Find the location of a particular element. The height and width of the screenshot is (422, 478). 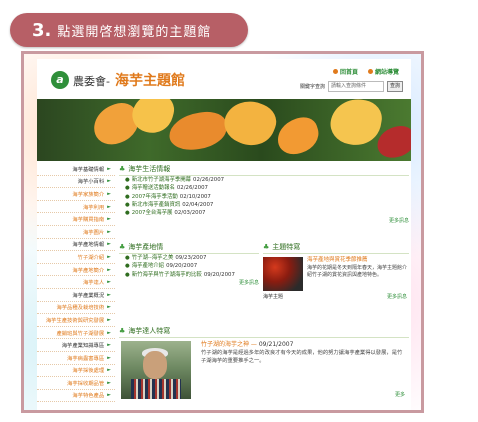

more-link: 更多 is located at coordinates (400, 394).